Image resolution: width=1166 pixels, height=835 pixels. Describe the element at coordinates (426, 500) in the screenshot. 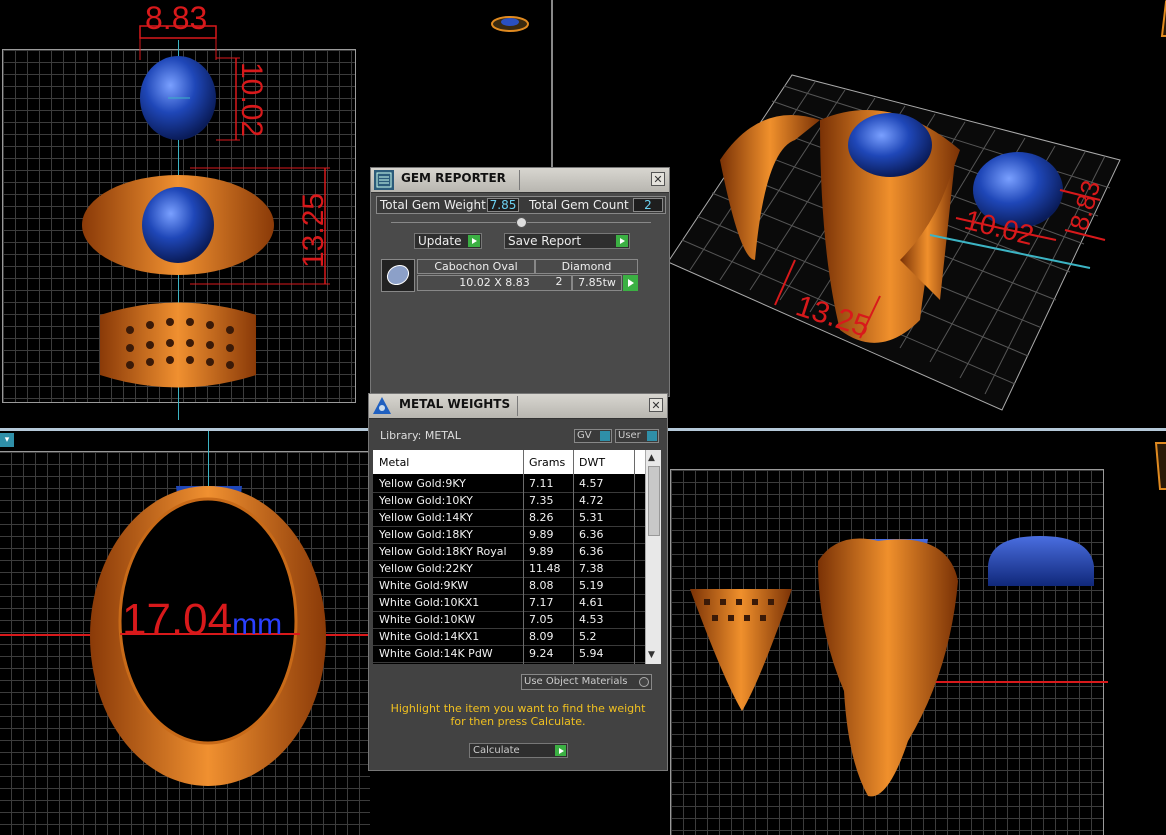

I see `cell-metal: Yellow Gold:10KY` at that location.